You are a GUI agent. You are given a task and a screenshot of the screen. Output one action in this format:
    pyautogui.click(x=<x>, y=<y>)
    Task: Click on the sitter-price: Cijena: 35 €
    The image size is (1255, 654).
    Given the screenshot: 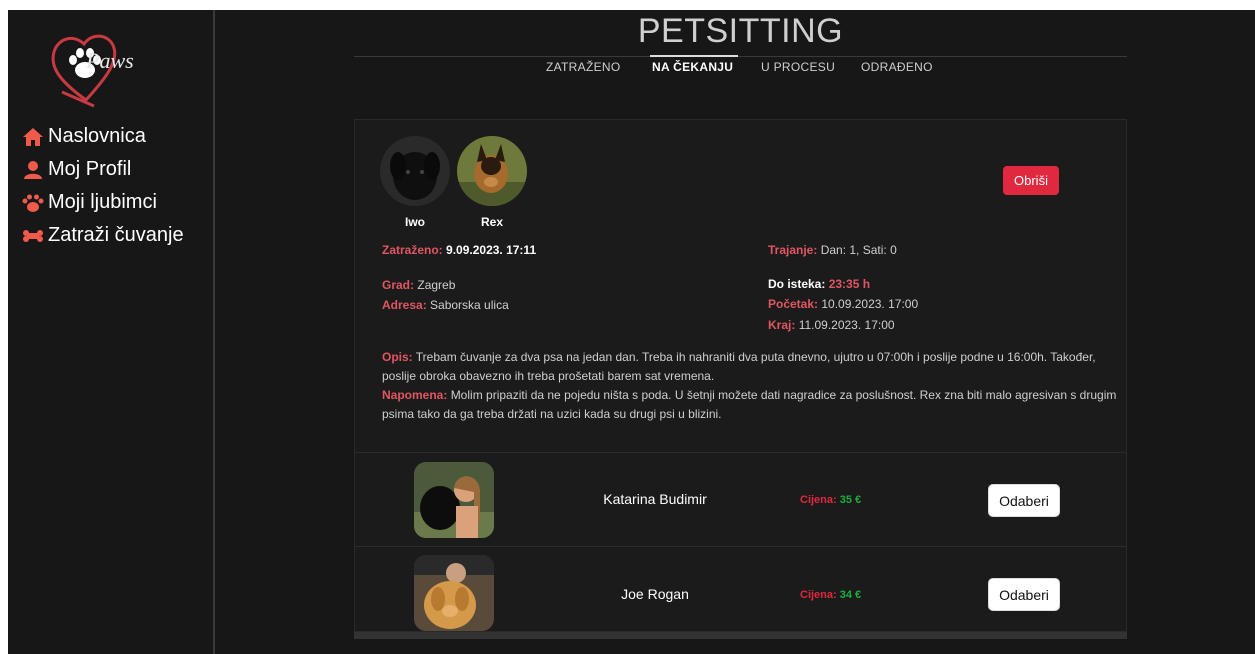 What is the action you would take?
    pyautogui.click(x=830, y=500)
    